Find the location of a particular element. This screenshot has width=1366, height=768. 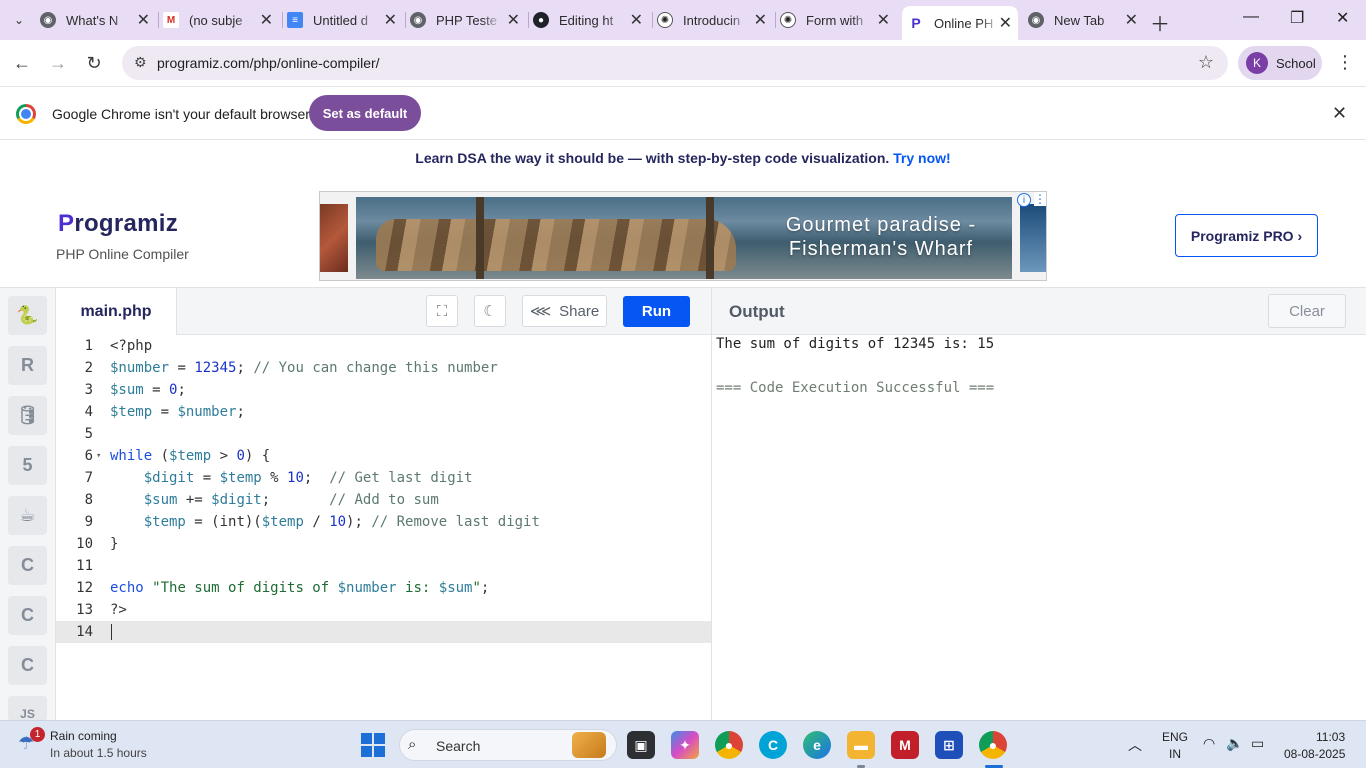

chrome-icon: ◉ is located at coordinates (418, 20).